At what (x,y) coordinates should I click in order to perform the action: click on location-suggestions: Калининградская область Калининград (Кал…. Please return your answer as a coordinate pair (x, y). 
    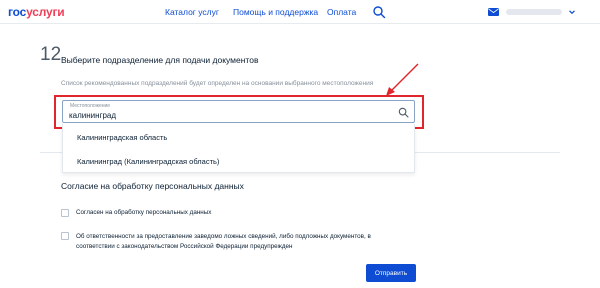
    Looking at the image, I should click on (238, 148).